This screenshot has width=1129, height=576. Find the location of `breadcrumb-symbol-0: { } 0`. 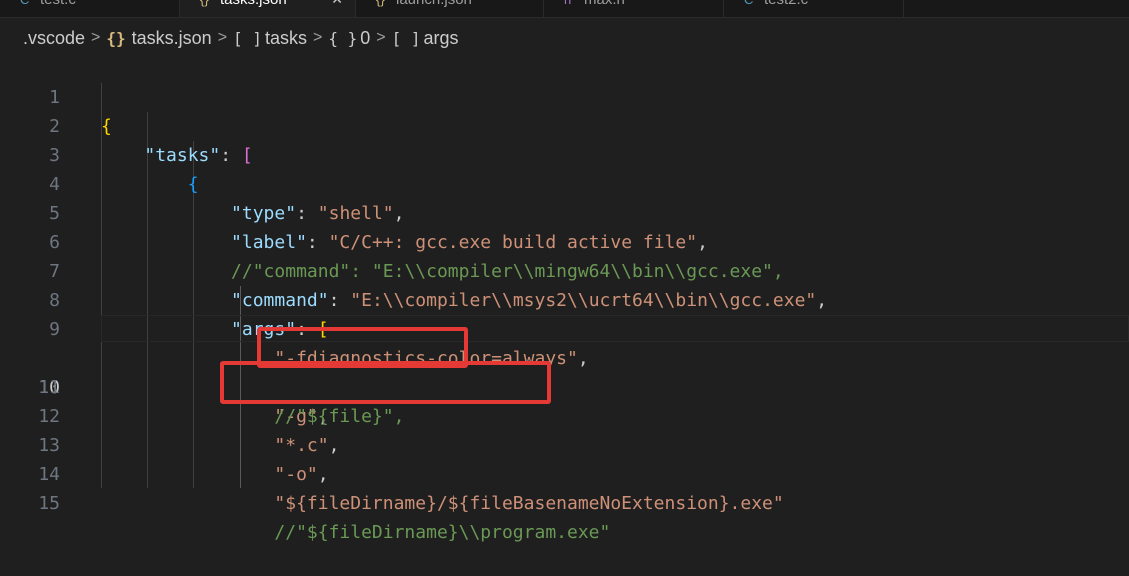

breadcrumb-symbol-0: { } 0 is located at coordinates (349, 38).